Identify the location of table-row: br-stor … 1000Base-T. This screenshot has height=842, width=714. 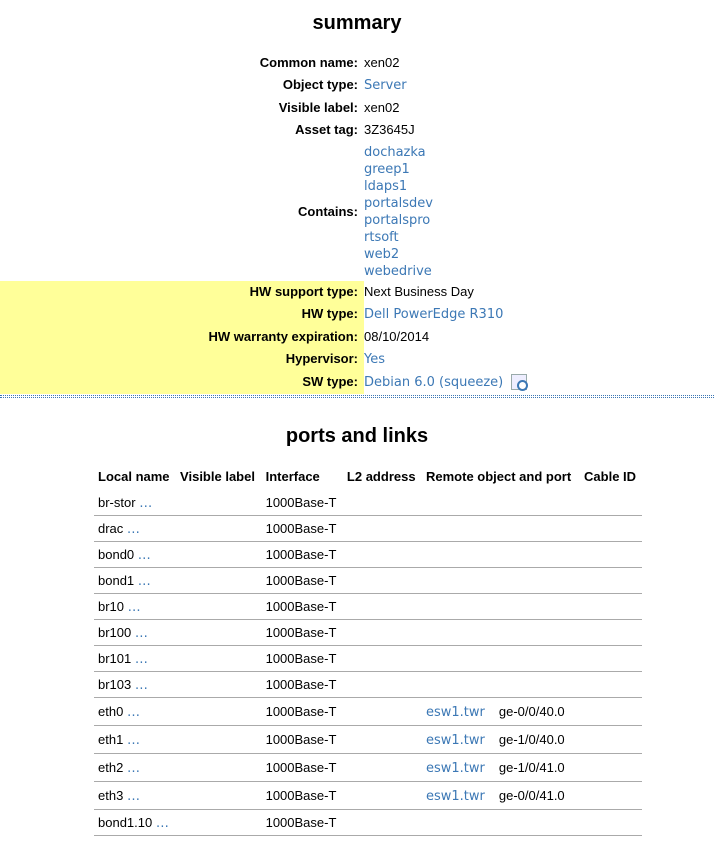
(368, 503).